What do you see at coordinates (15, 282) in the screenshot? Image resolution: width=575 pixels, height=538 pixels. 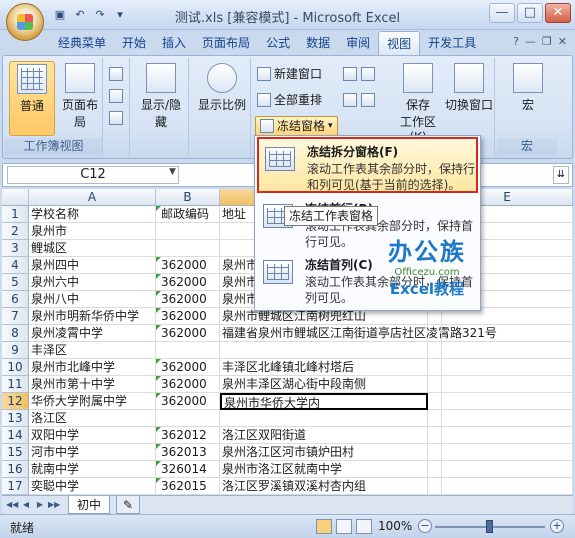 I see `row-header: 5` at bounding box center [15, 282].